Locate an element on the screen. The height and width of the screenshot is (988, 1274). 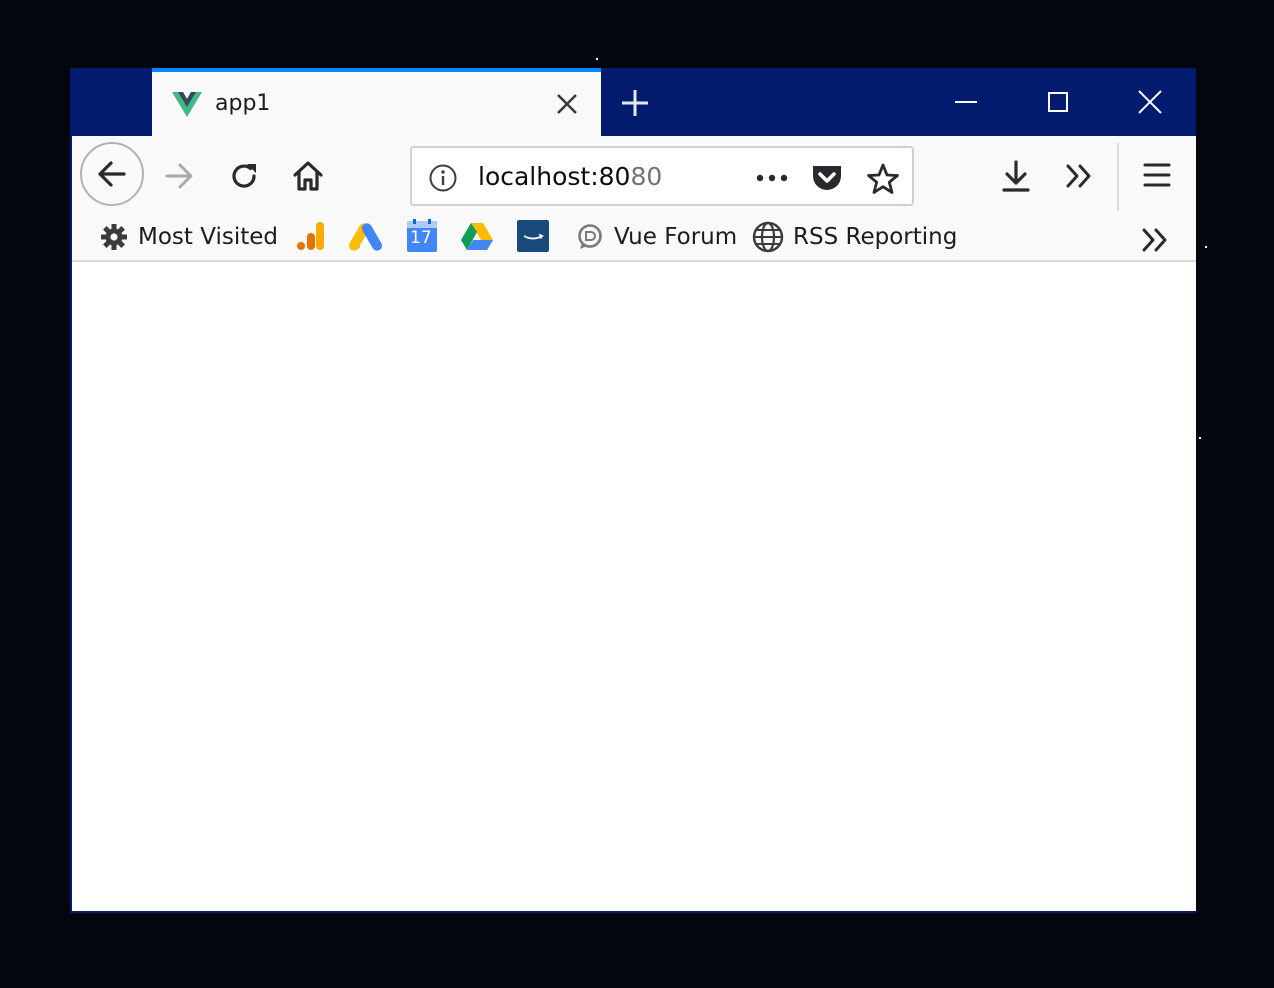
bookmark-label: RSS Reporting is located at coordinates (875, 237).